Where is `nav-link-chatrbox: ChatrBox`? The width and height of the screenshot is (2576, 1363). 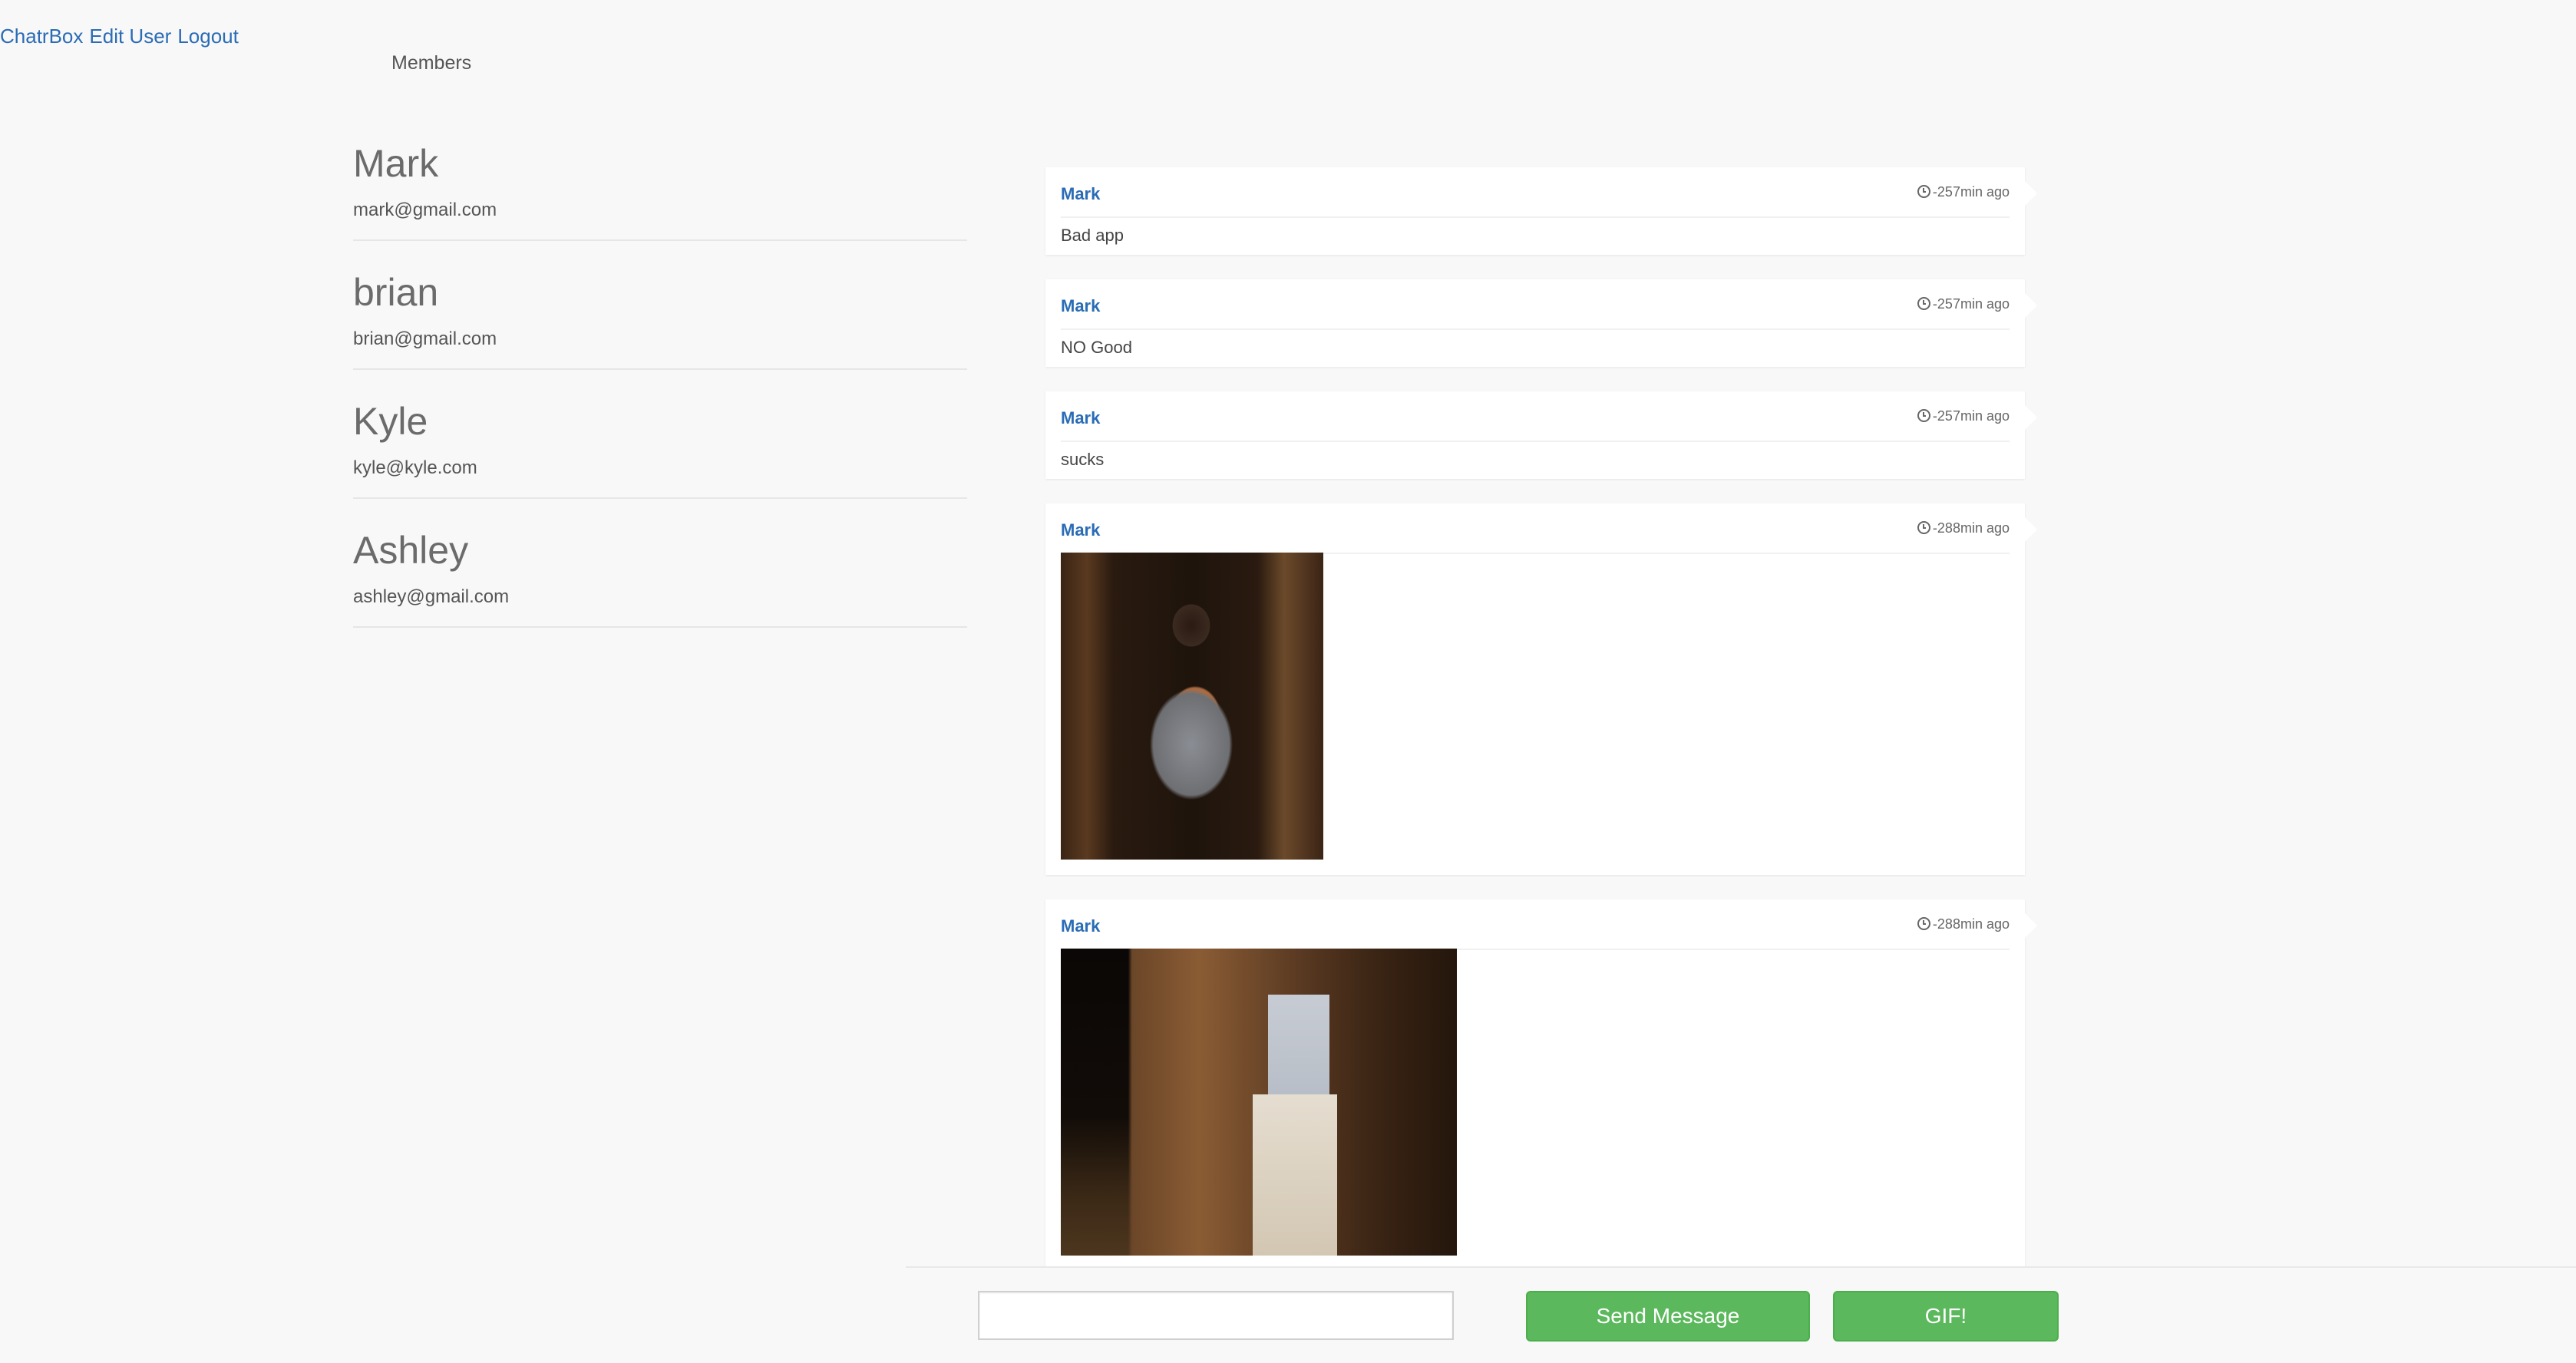
nav-link-chatrbox: ChatrBox is located at coordinates (41, 36).